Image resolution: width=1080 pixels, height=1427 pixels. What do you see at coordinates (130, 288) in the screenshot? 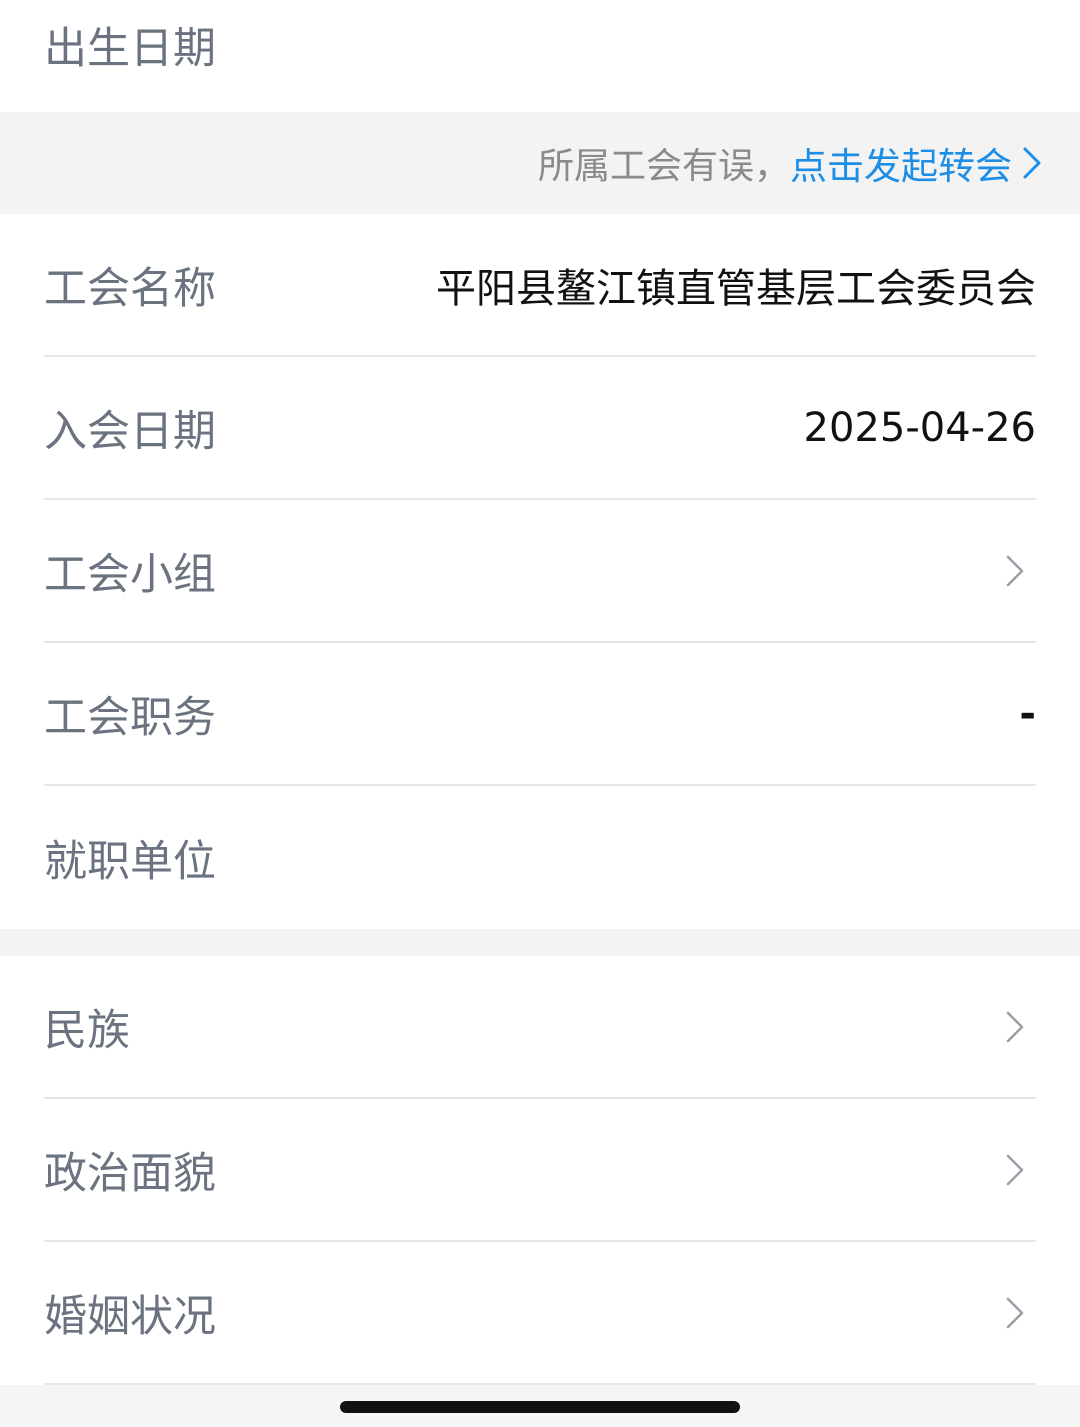
I see `union-name-label: 工会名称` at bounding box center [130, 288].